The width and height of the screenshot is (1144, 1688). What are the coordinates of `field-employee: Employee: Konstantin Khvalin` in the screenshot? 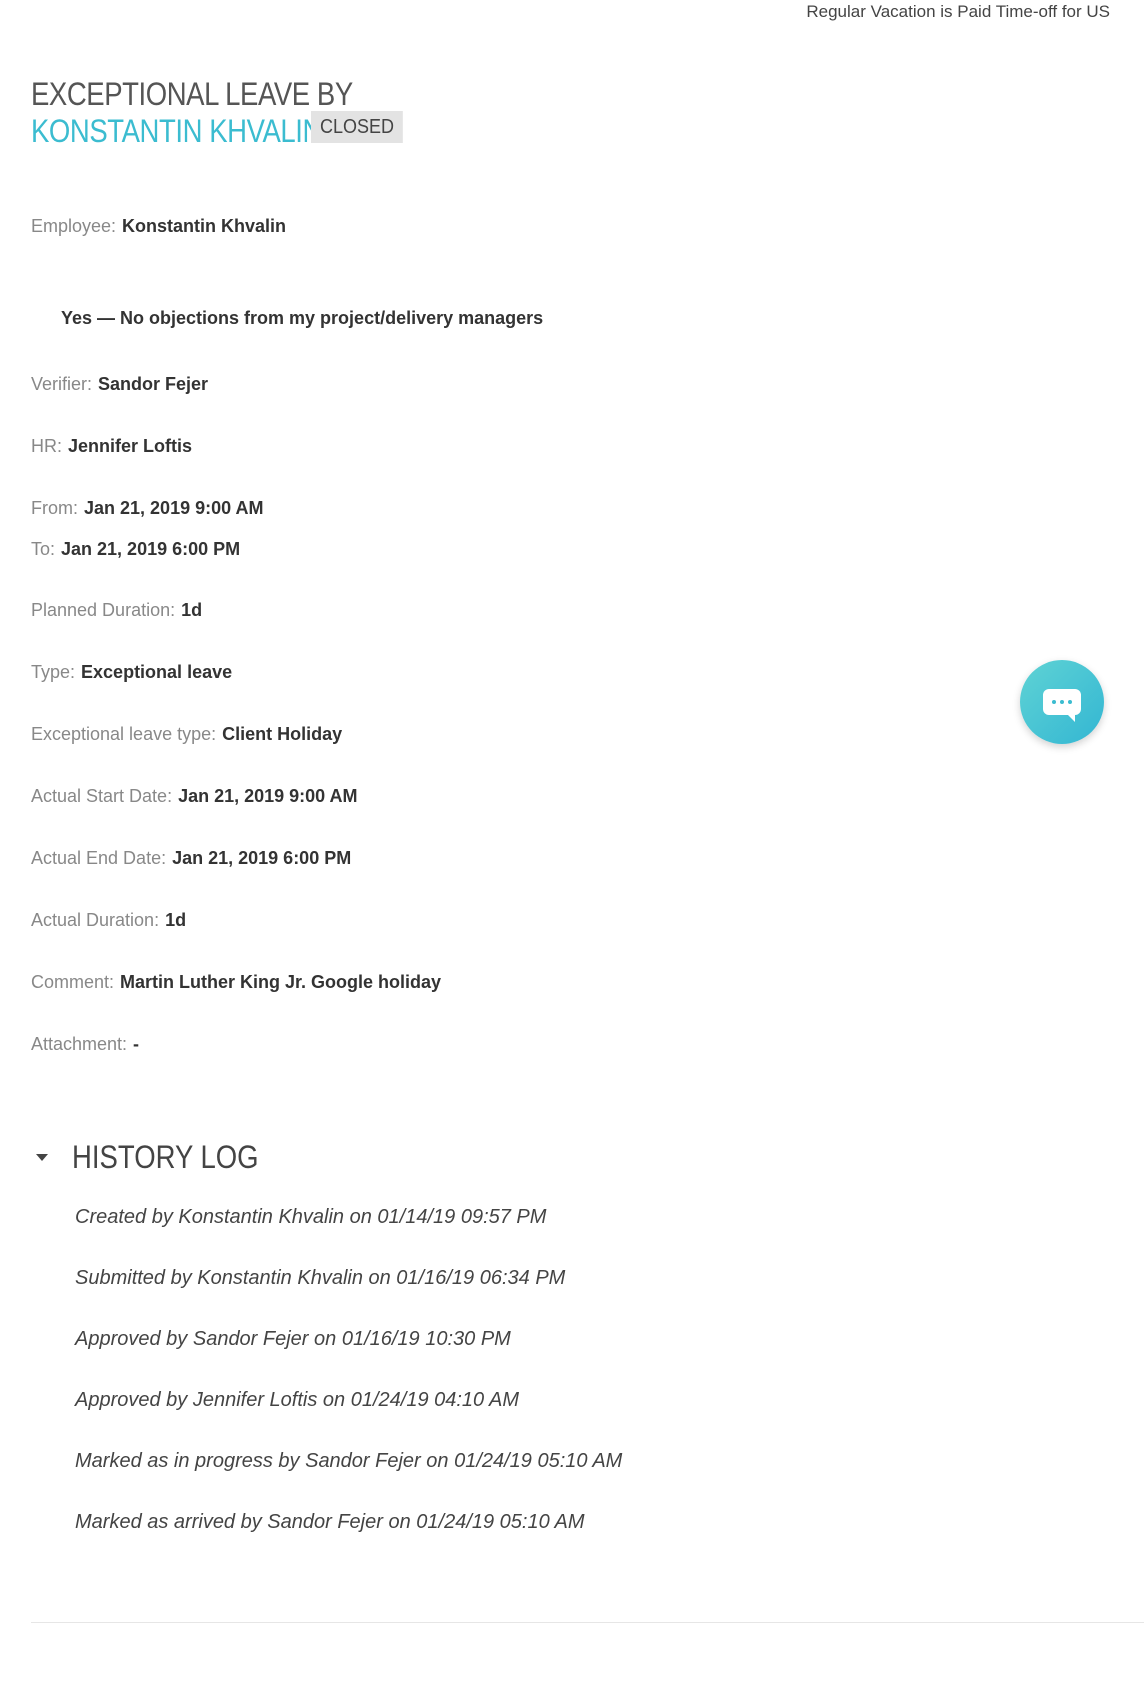 It's located at (158, 226).